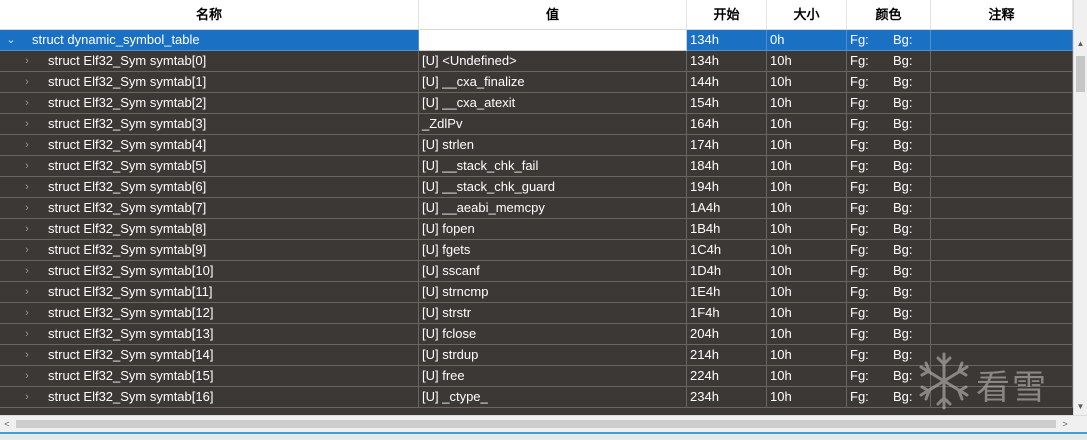 This screenshot has width=1087, height=440. What do you see at coordinates (209, 292) in the screenshot?
I see `cell-name: › struct Elf32_Sym symtab[11]` at bounding box center [209, 292].